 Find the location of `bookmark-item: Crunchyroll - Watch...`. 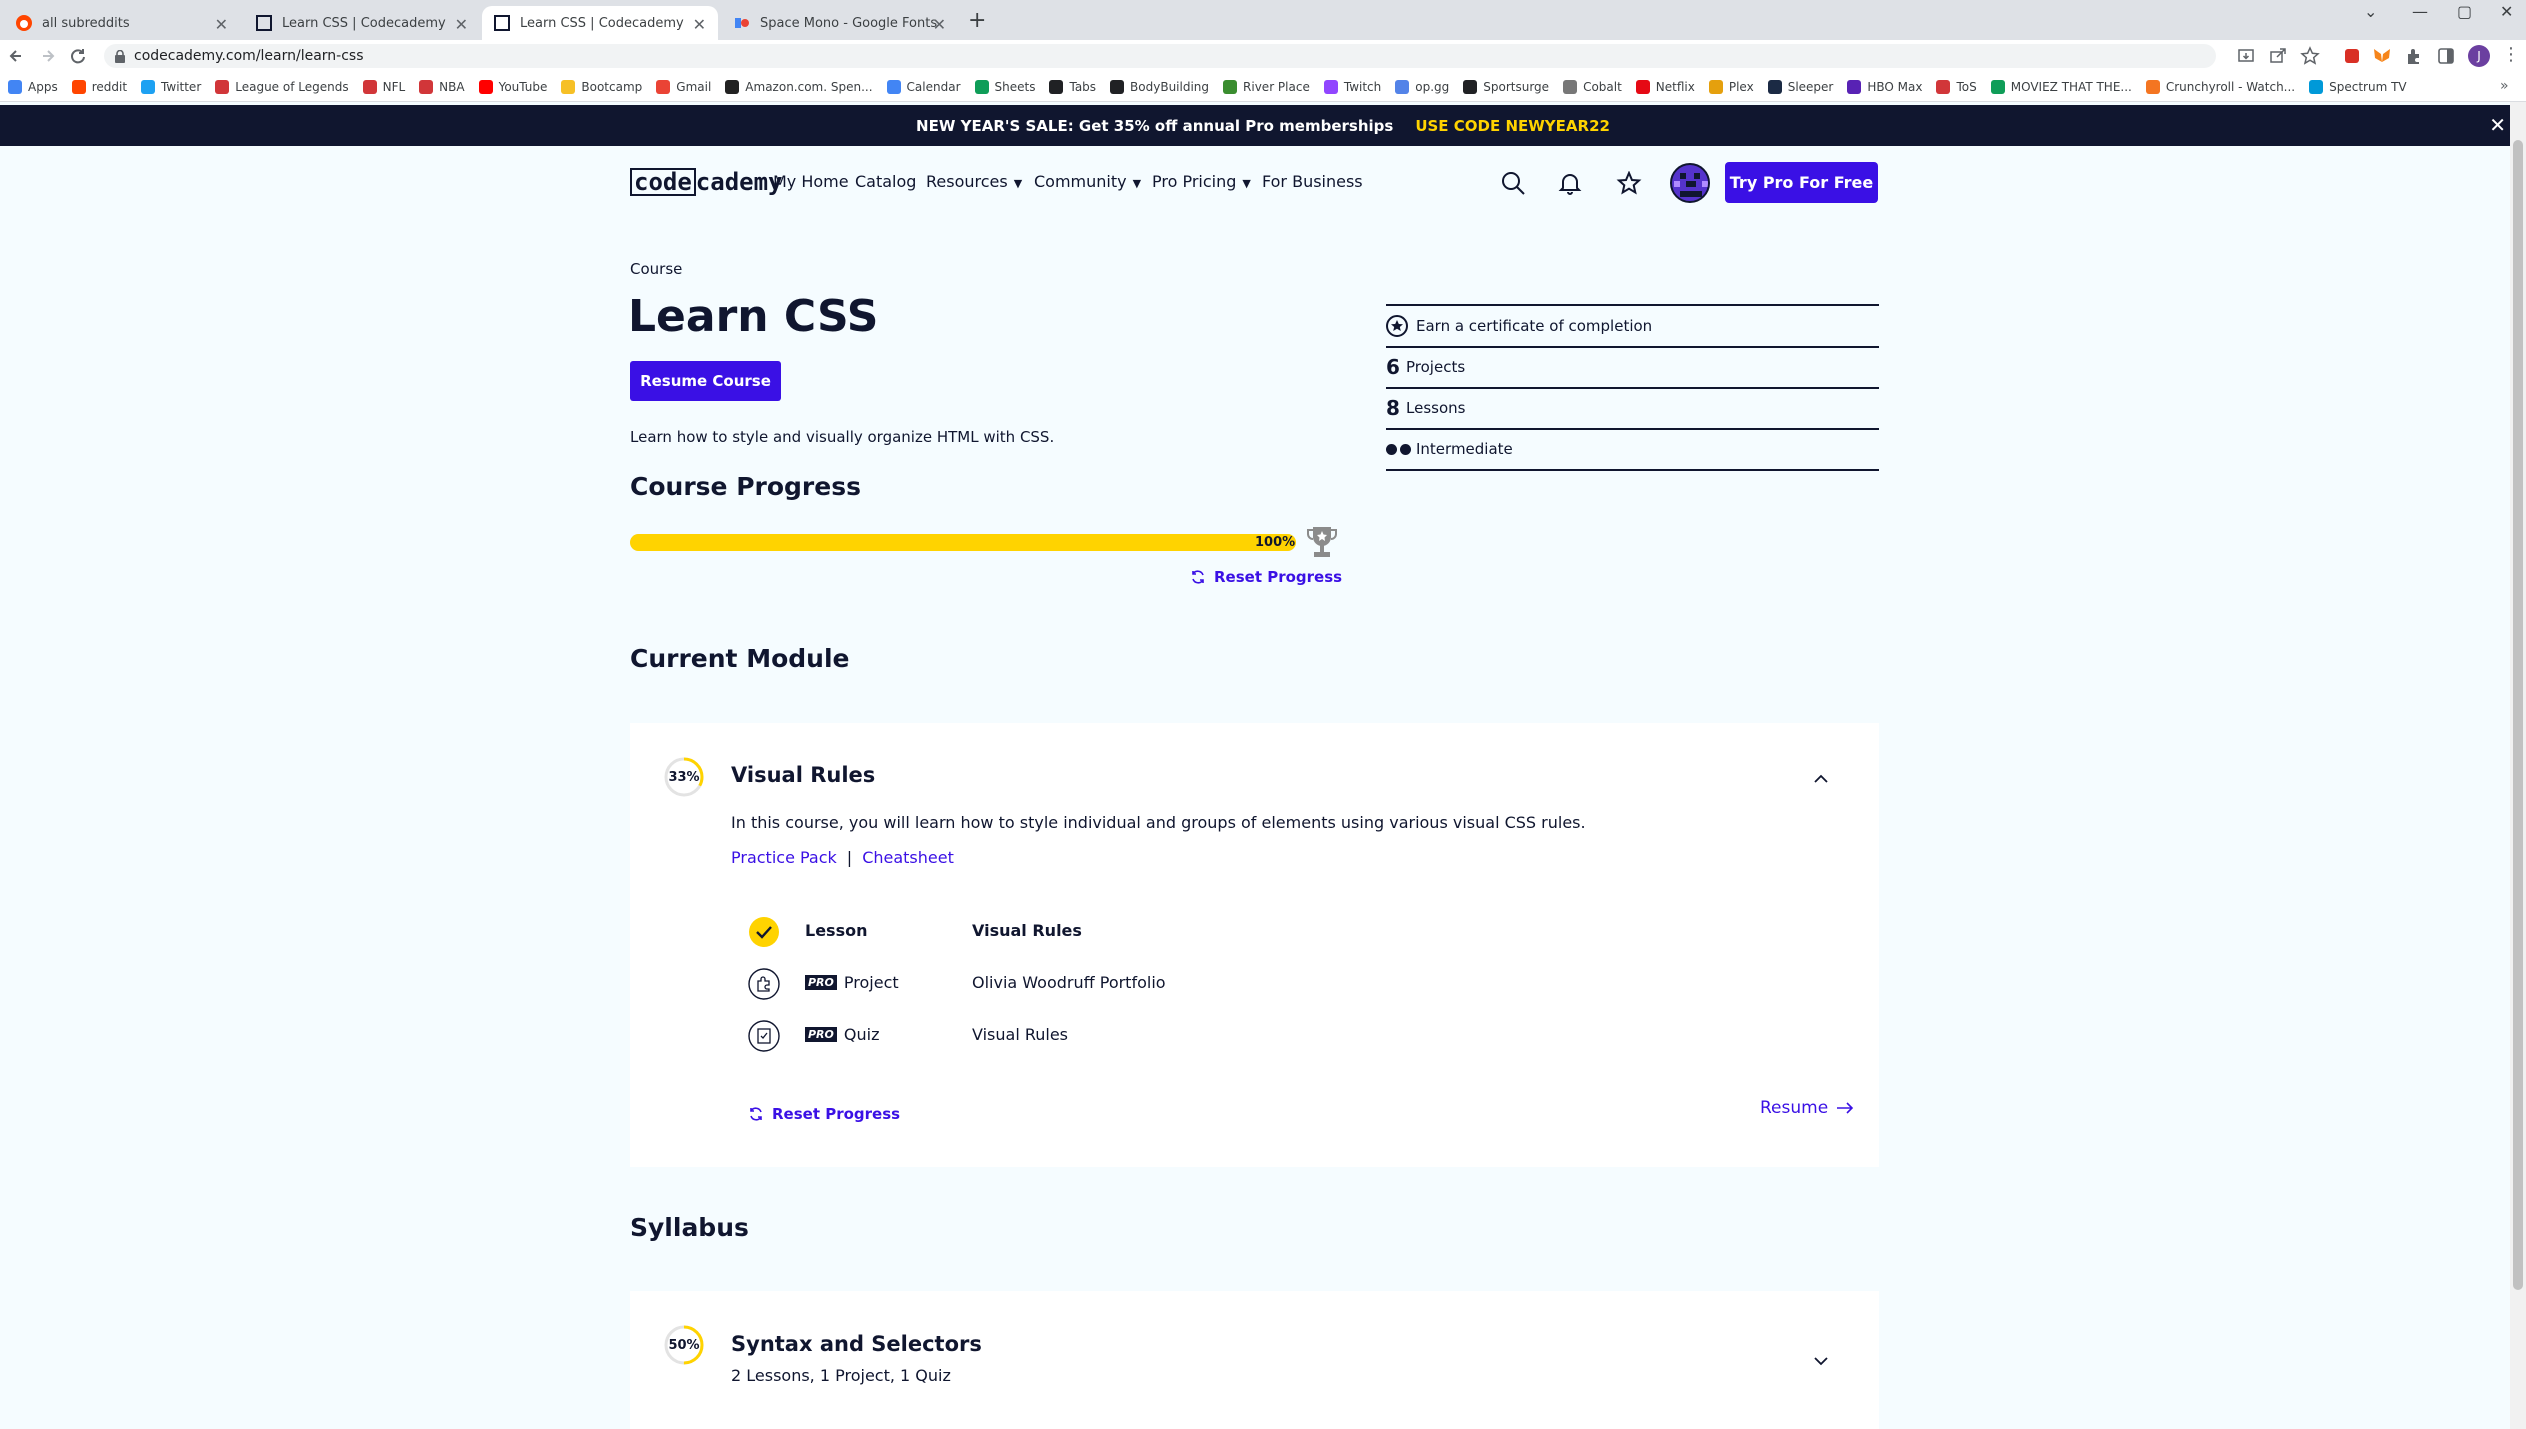

bookmark-item: Crunchyroll - Watch... is located at coordinates (2220, 86).